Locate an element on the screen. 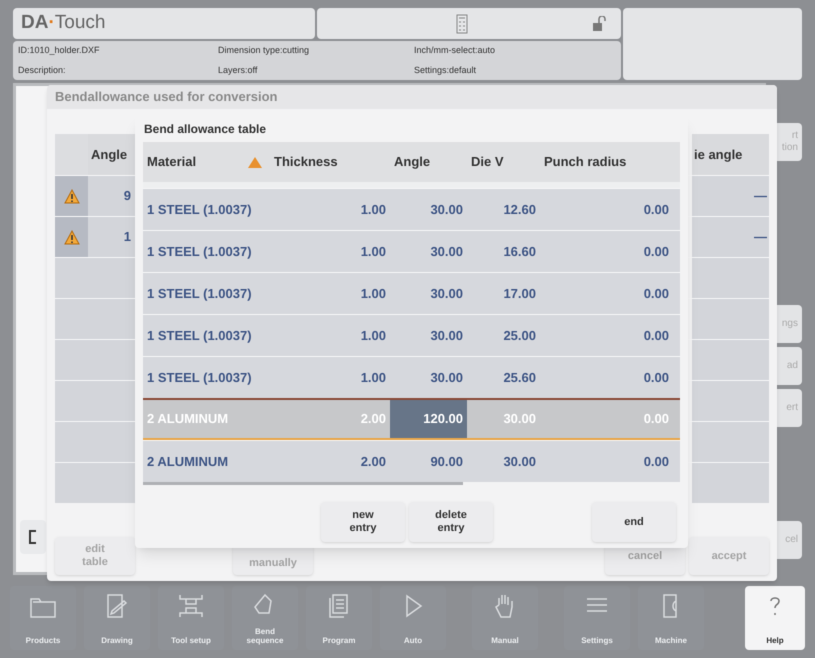 The height and width of the screenshot is (658, 815). nav-button: Bend sequence is located at coordinates (265, 618).